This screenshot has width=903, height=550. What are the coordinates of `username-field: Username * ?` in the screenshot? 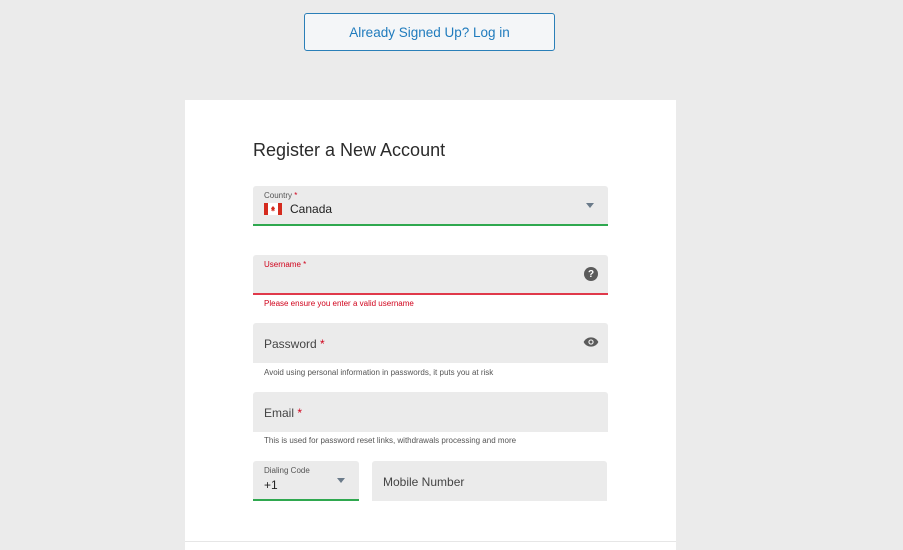 It's located at (430, 275).